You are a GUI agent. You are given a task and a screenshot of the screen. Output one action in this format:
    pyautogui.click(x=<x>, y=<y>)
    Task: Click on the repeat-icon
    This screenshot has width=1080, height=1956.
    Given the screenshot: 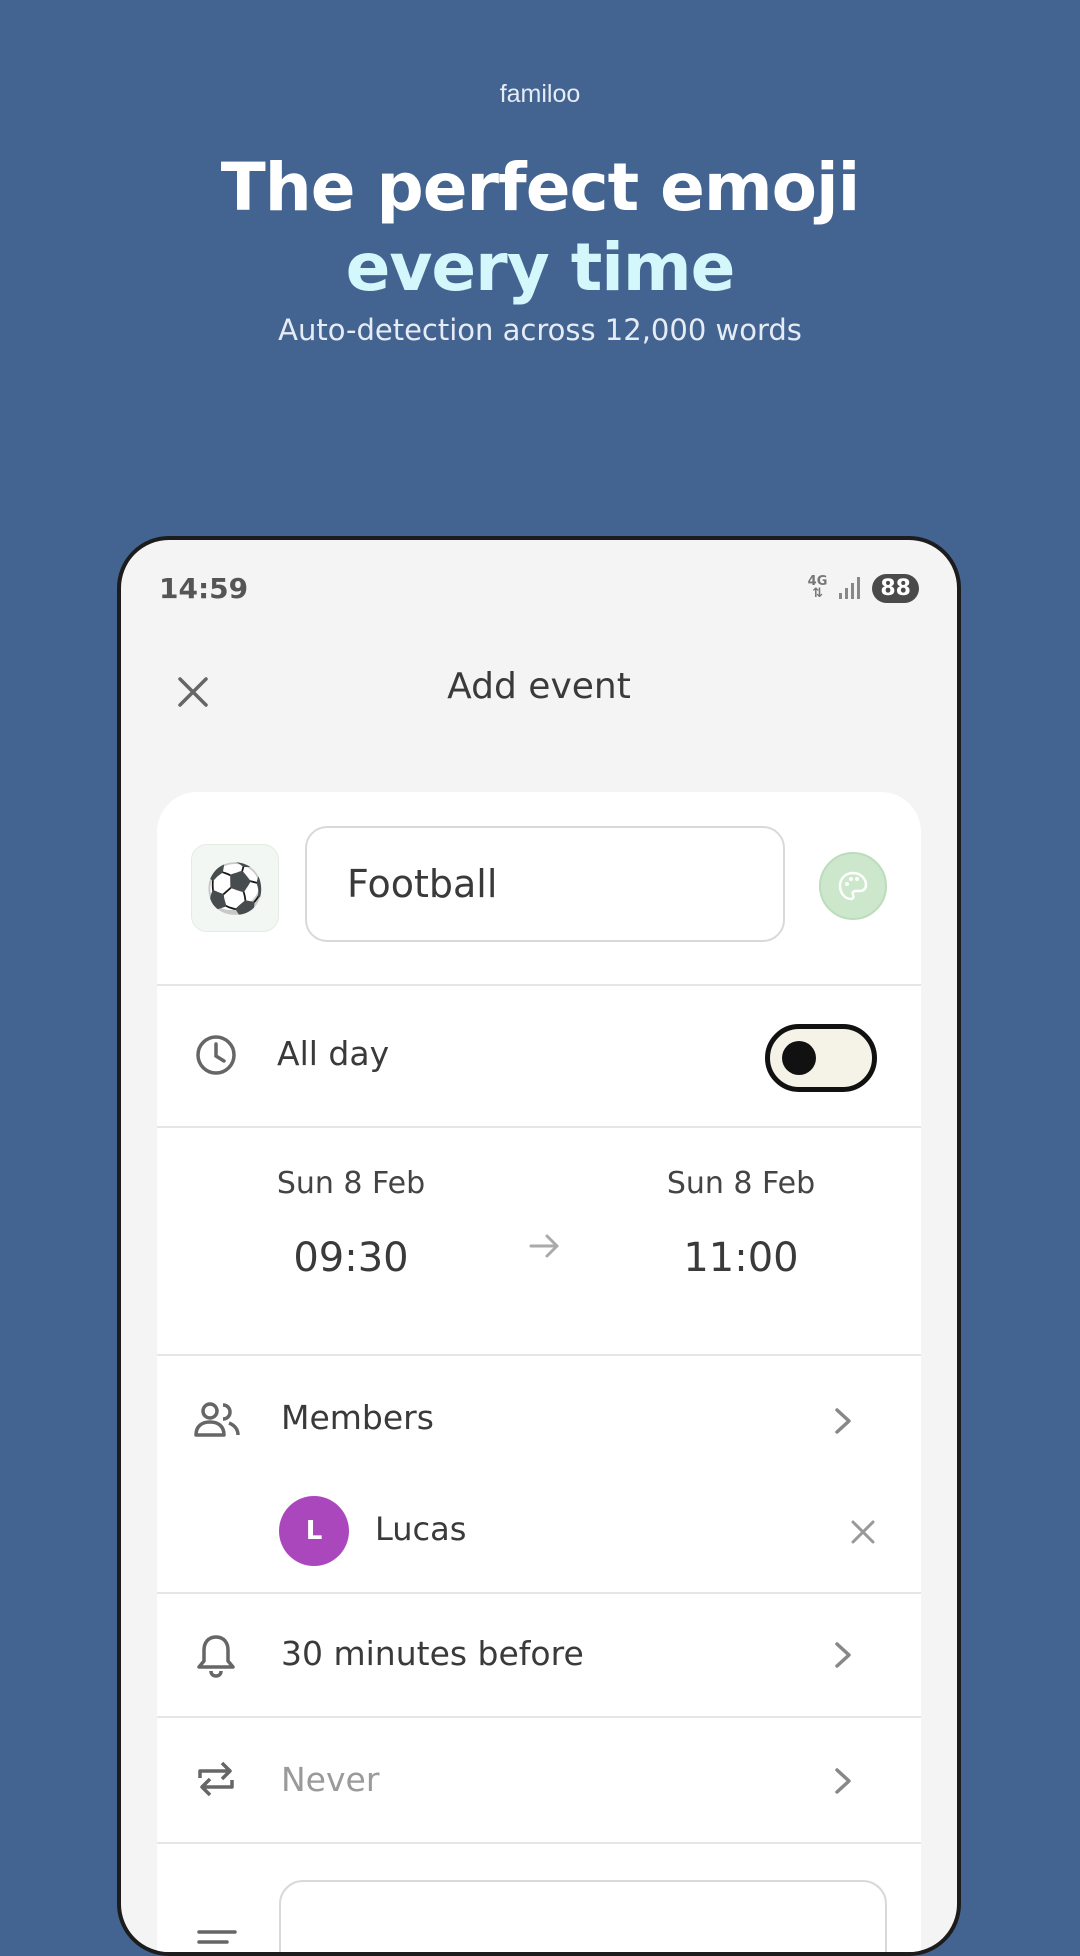 What is the action you would take?
    pyautogui.click(x=216, y=1779)
    